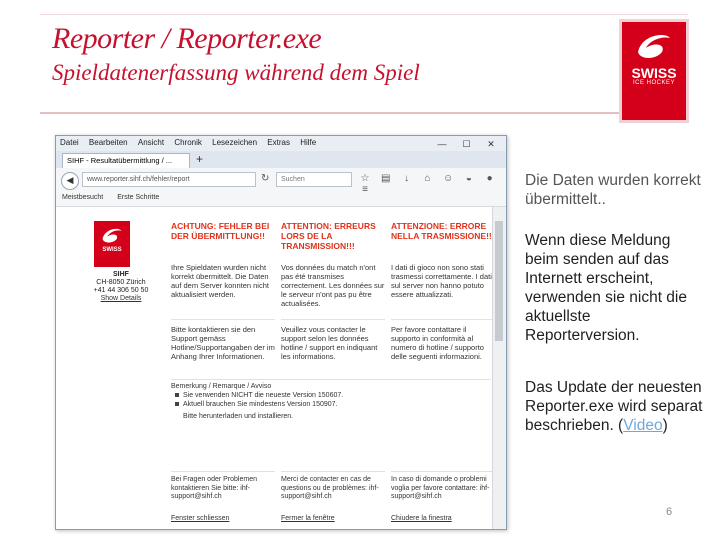 The height and width of the screenshot is (540, 720). Describe the element at coordinates (442, 143) in the screenshot. I see `minimize-icon: —` at that location.